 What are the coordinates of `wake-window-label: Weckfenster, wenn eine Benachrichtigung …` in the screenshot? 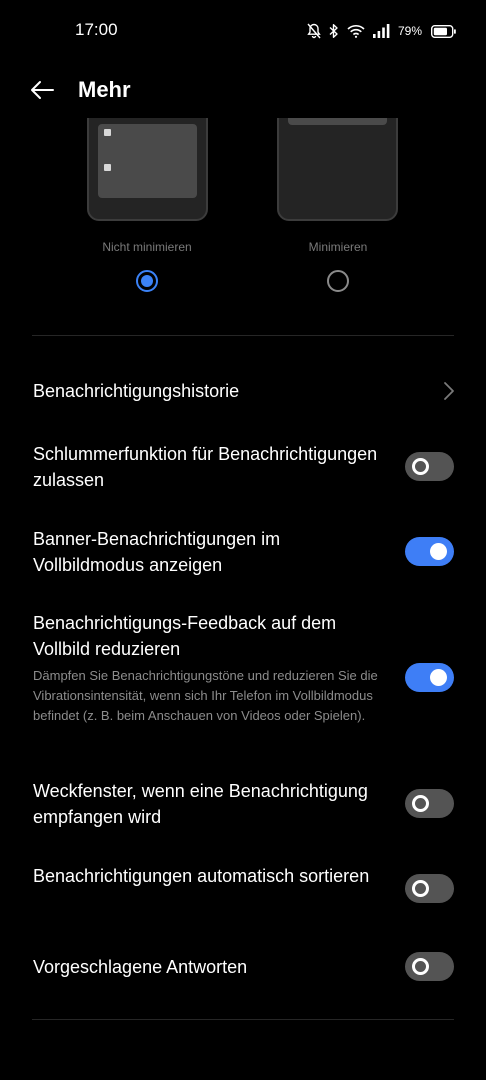 It's located at (200, 804).